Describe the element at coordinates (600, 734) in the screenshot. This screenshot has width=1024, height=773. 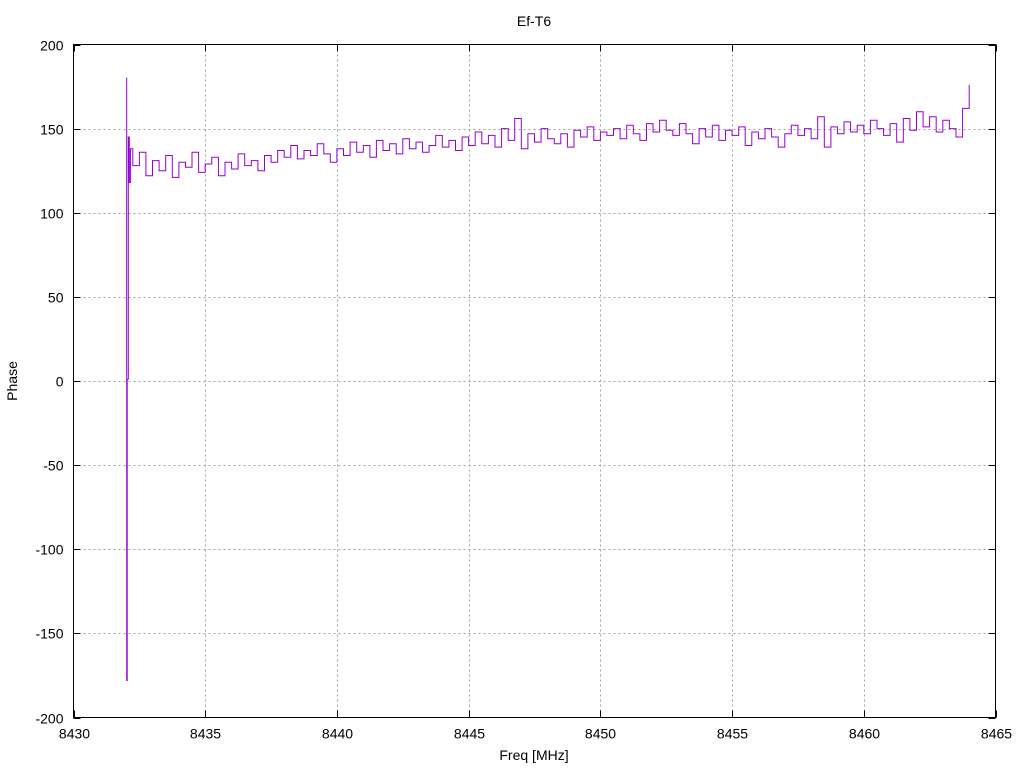
I see `x-tick-label: 8450` at that location.